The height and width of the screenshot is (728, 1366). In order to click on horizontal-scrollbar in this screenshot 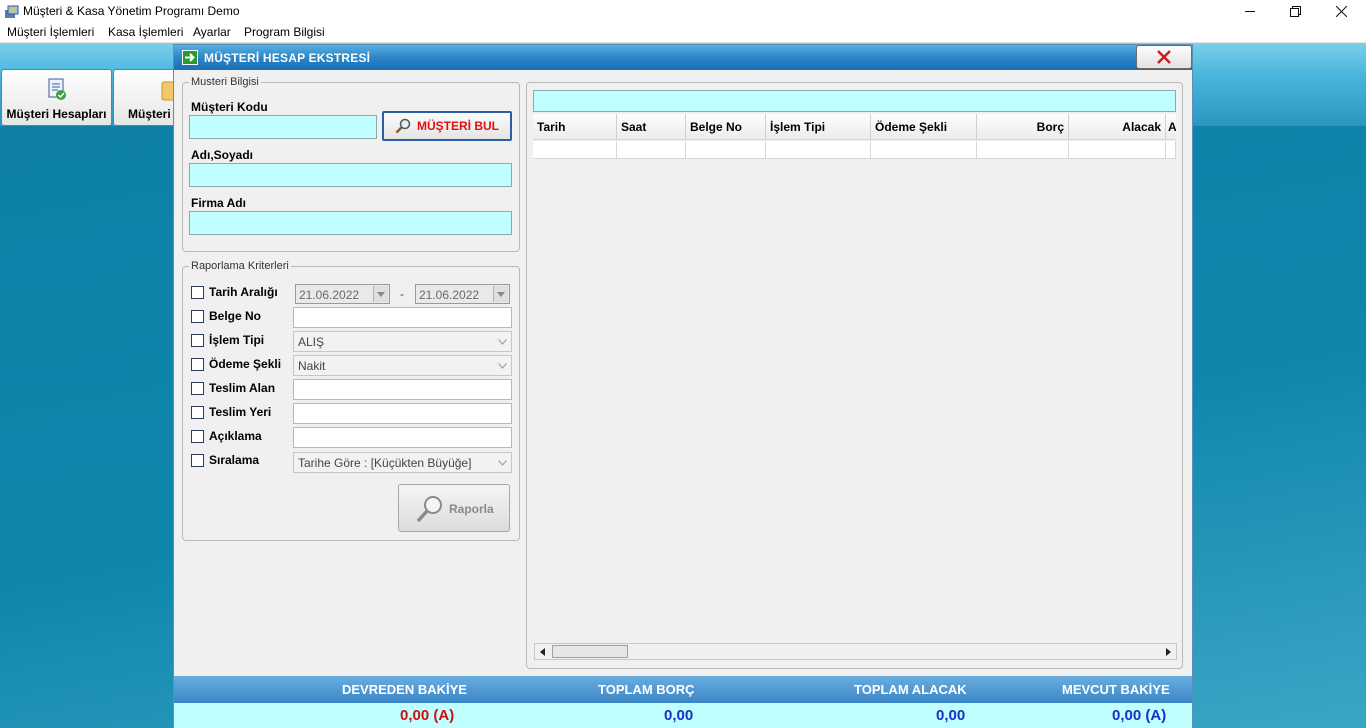, I will do `click(855, 651)`.